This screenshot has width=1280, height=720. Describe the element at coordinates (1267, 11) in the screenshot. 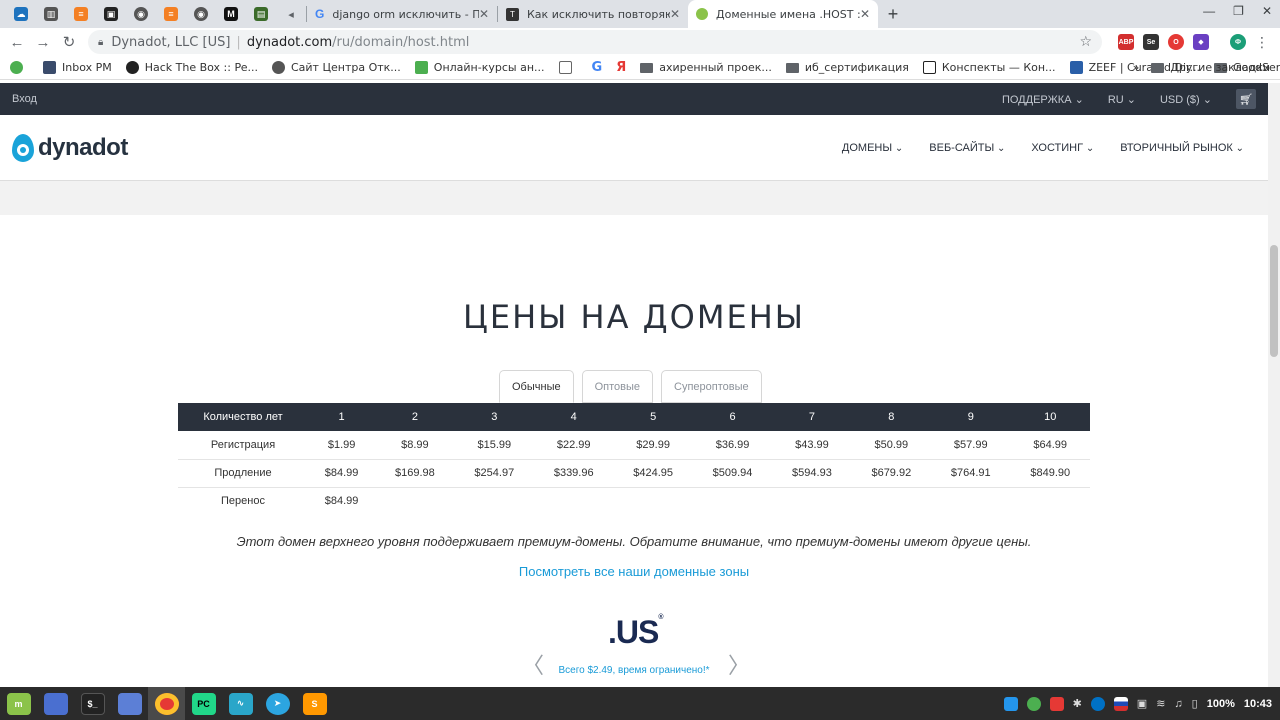

I see `close-window-icon: ✕` at that location.